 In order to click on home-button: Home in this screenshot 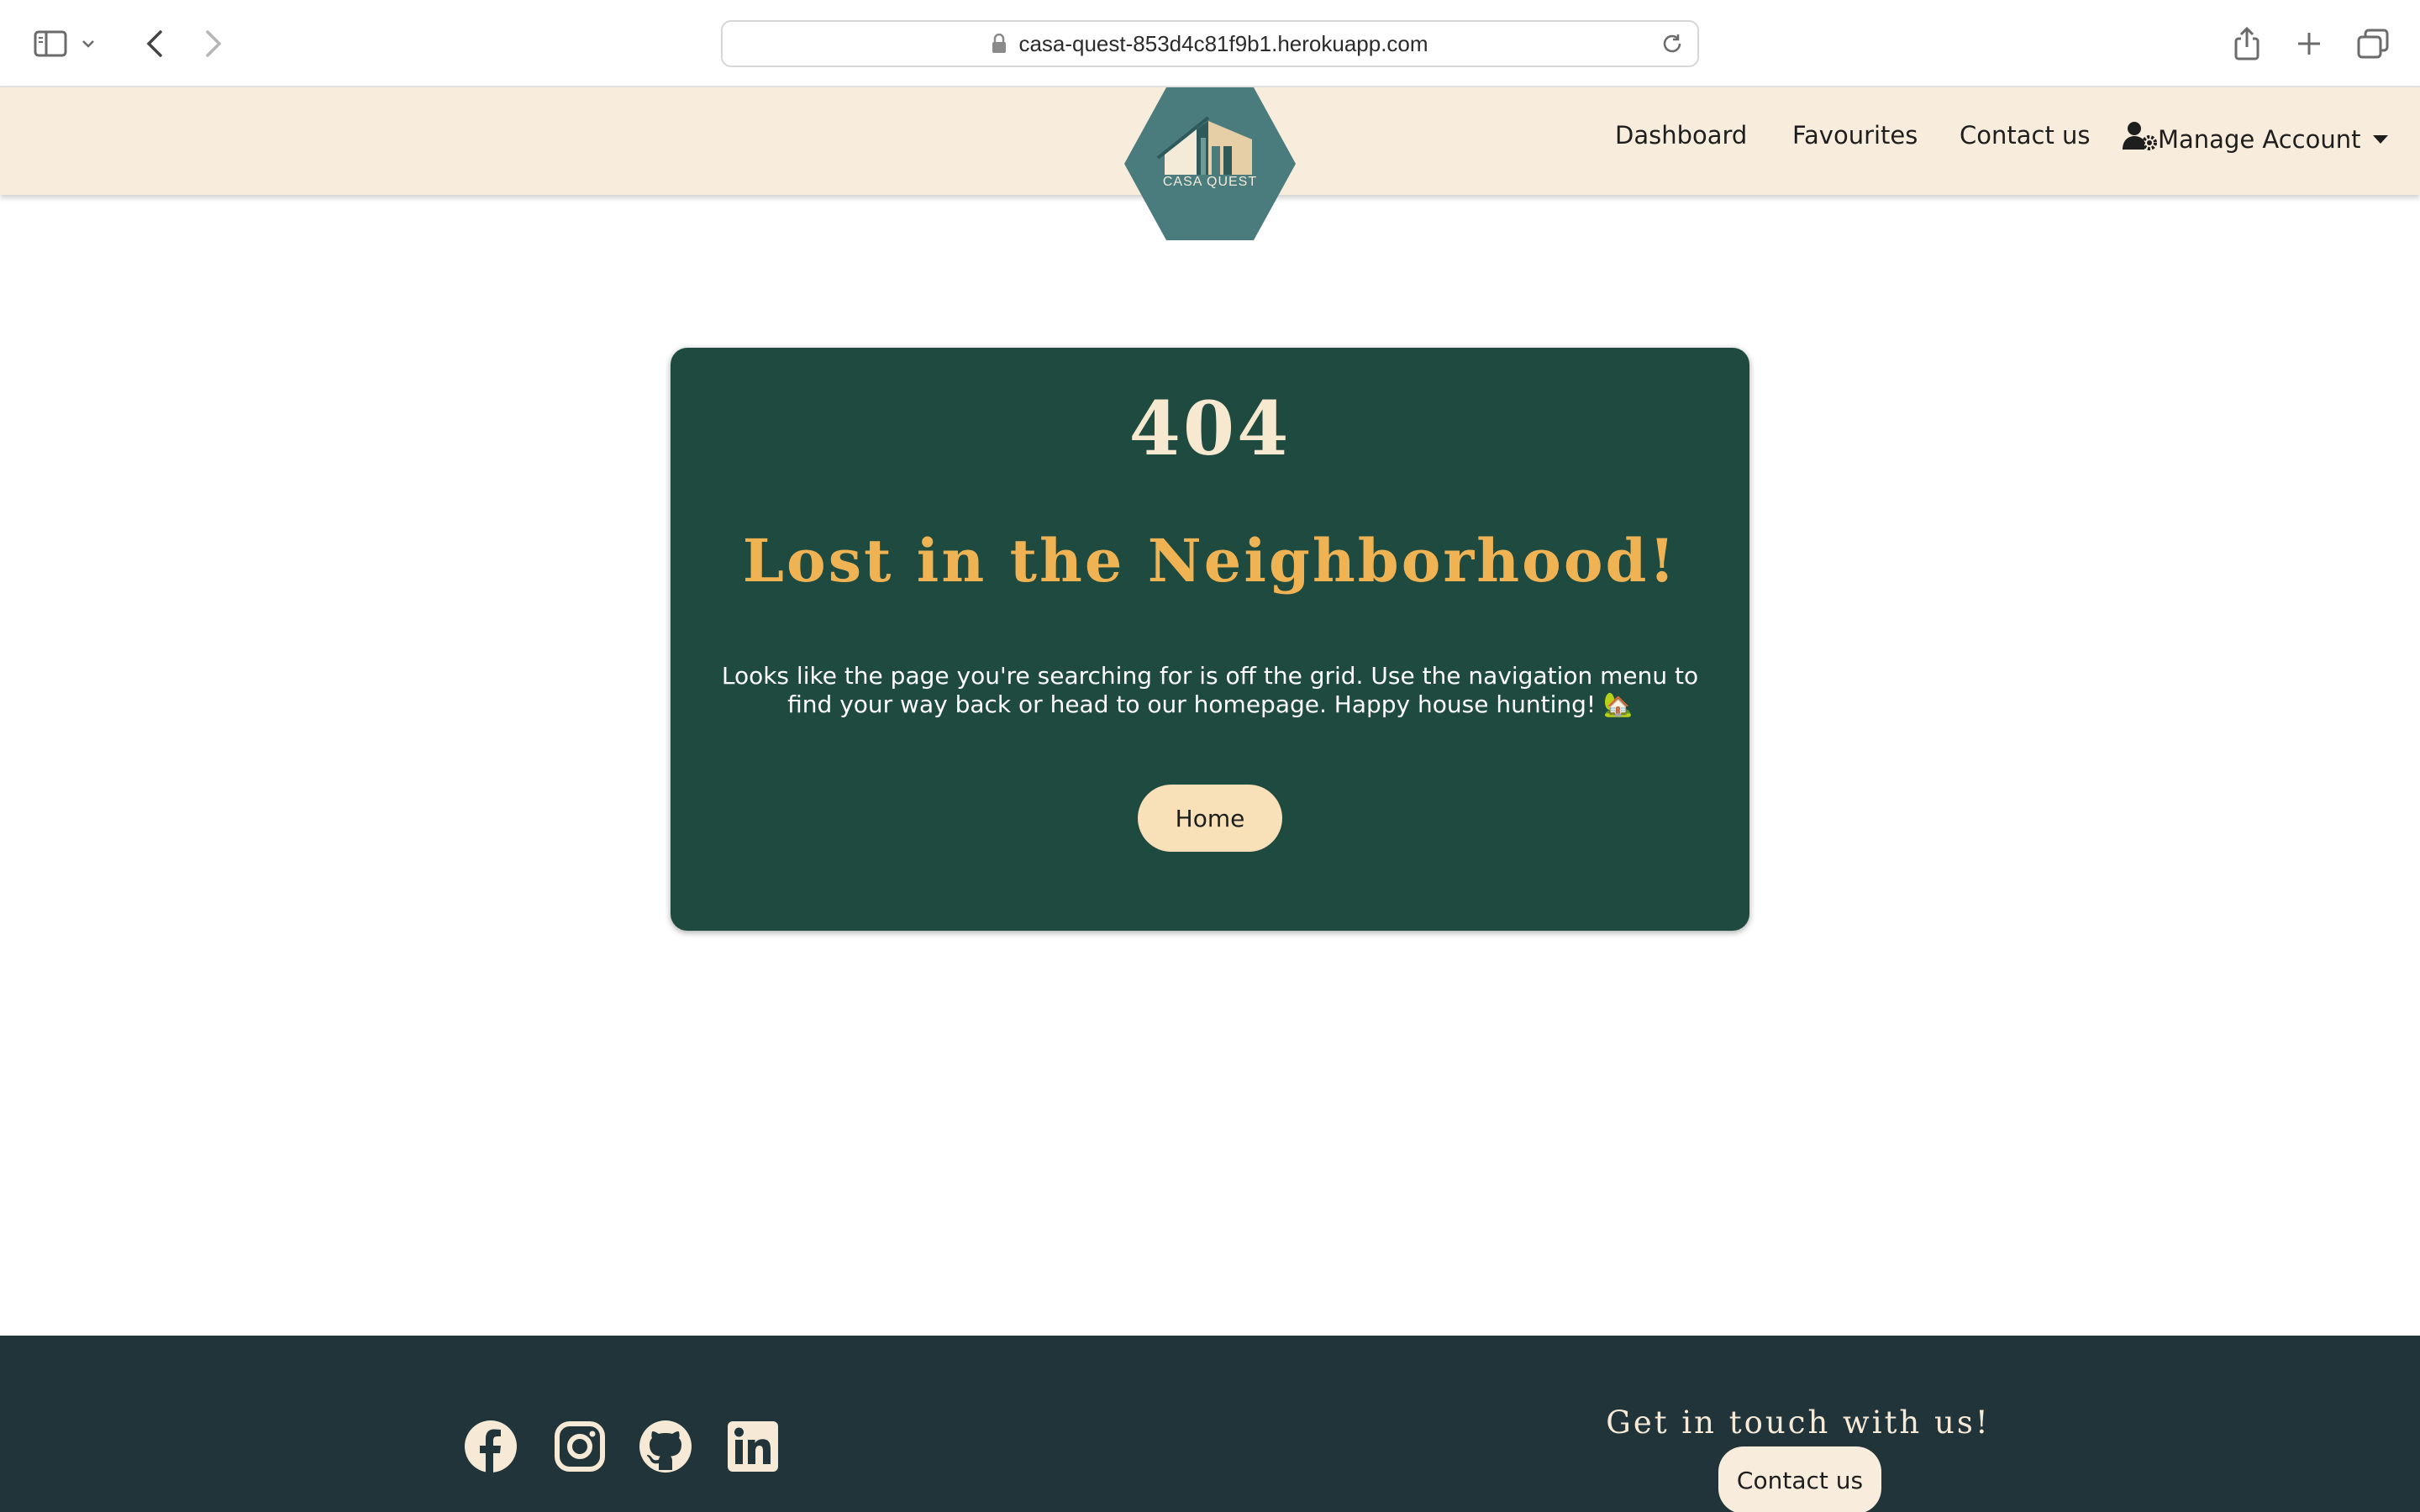, I will do `click(1210, 818)`.